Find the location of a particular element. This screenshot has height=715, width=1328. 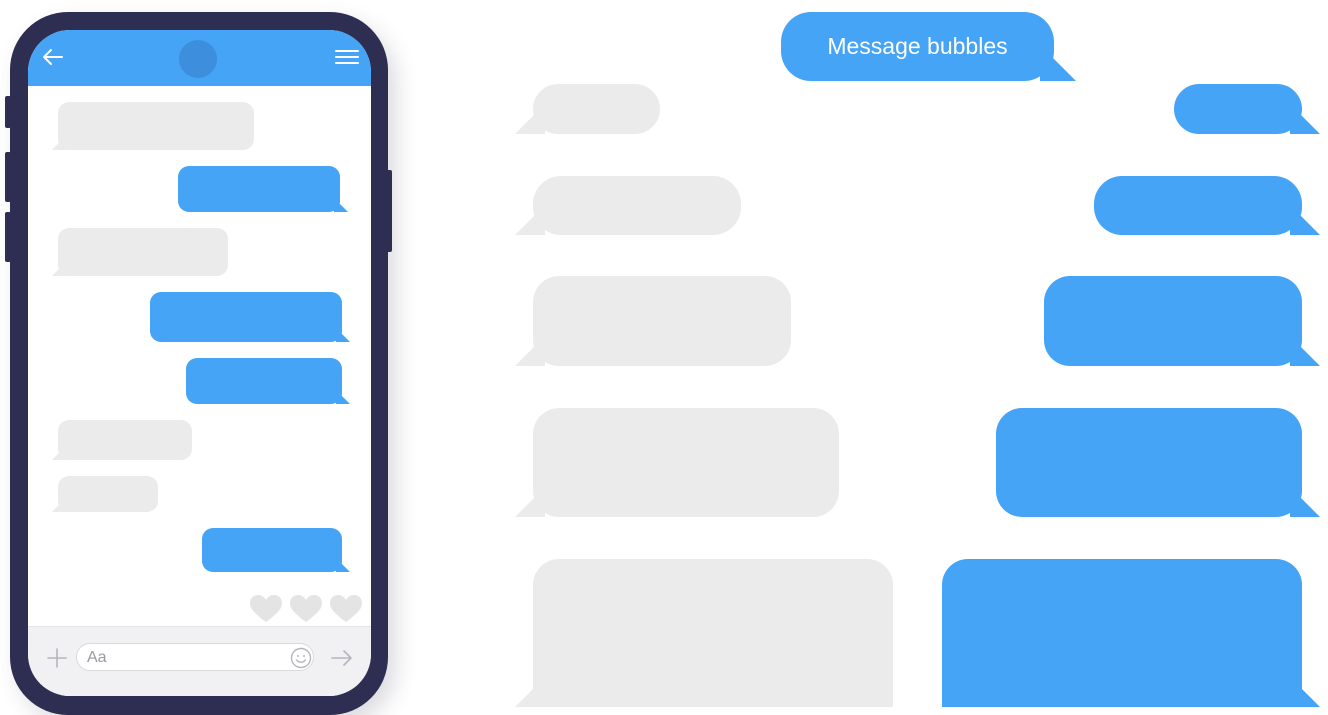

title-label: Message bubbles is located at coordinates (917, 46).